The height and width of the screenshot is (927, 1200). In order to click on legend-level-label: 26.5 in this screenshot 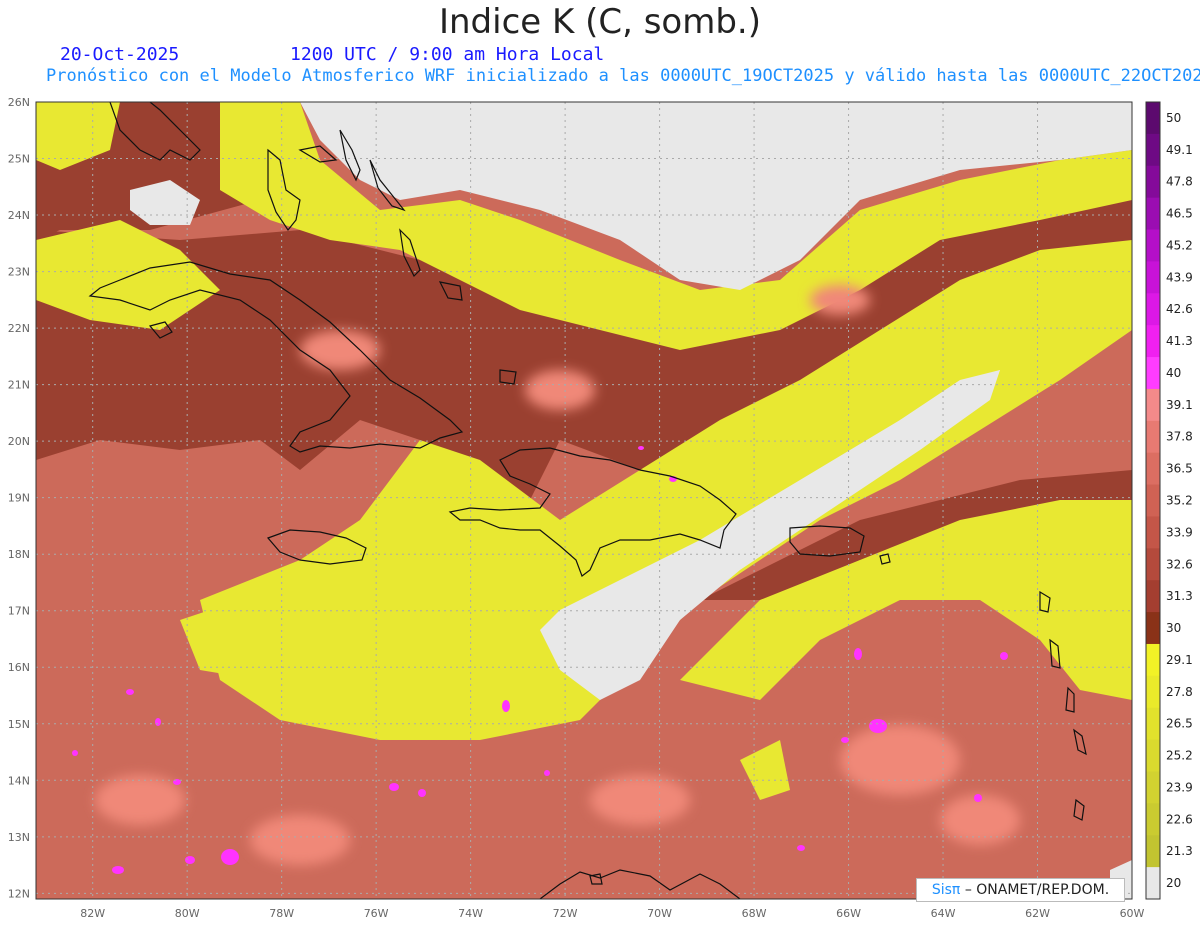, I will do `click(1179, 724)`.